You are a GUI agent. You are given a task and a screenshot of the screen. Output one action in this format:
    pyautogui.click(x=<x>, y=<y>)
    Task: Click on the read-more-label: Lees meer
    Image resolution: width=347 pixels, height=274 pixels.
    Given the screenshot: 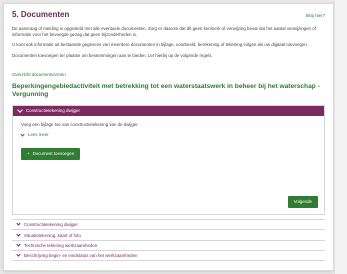 What is the action you would take?
    pyautogui.click(x=38, y=135)
    